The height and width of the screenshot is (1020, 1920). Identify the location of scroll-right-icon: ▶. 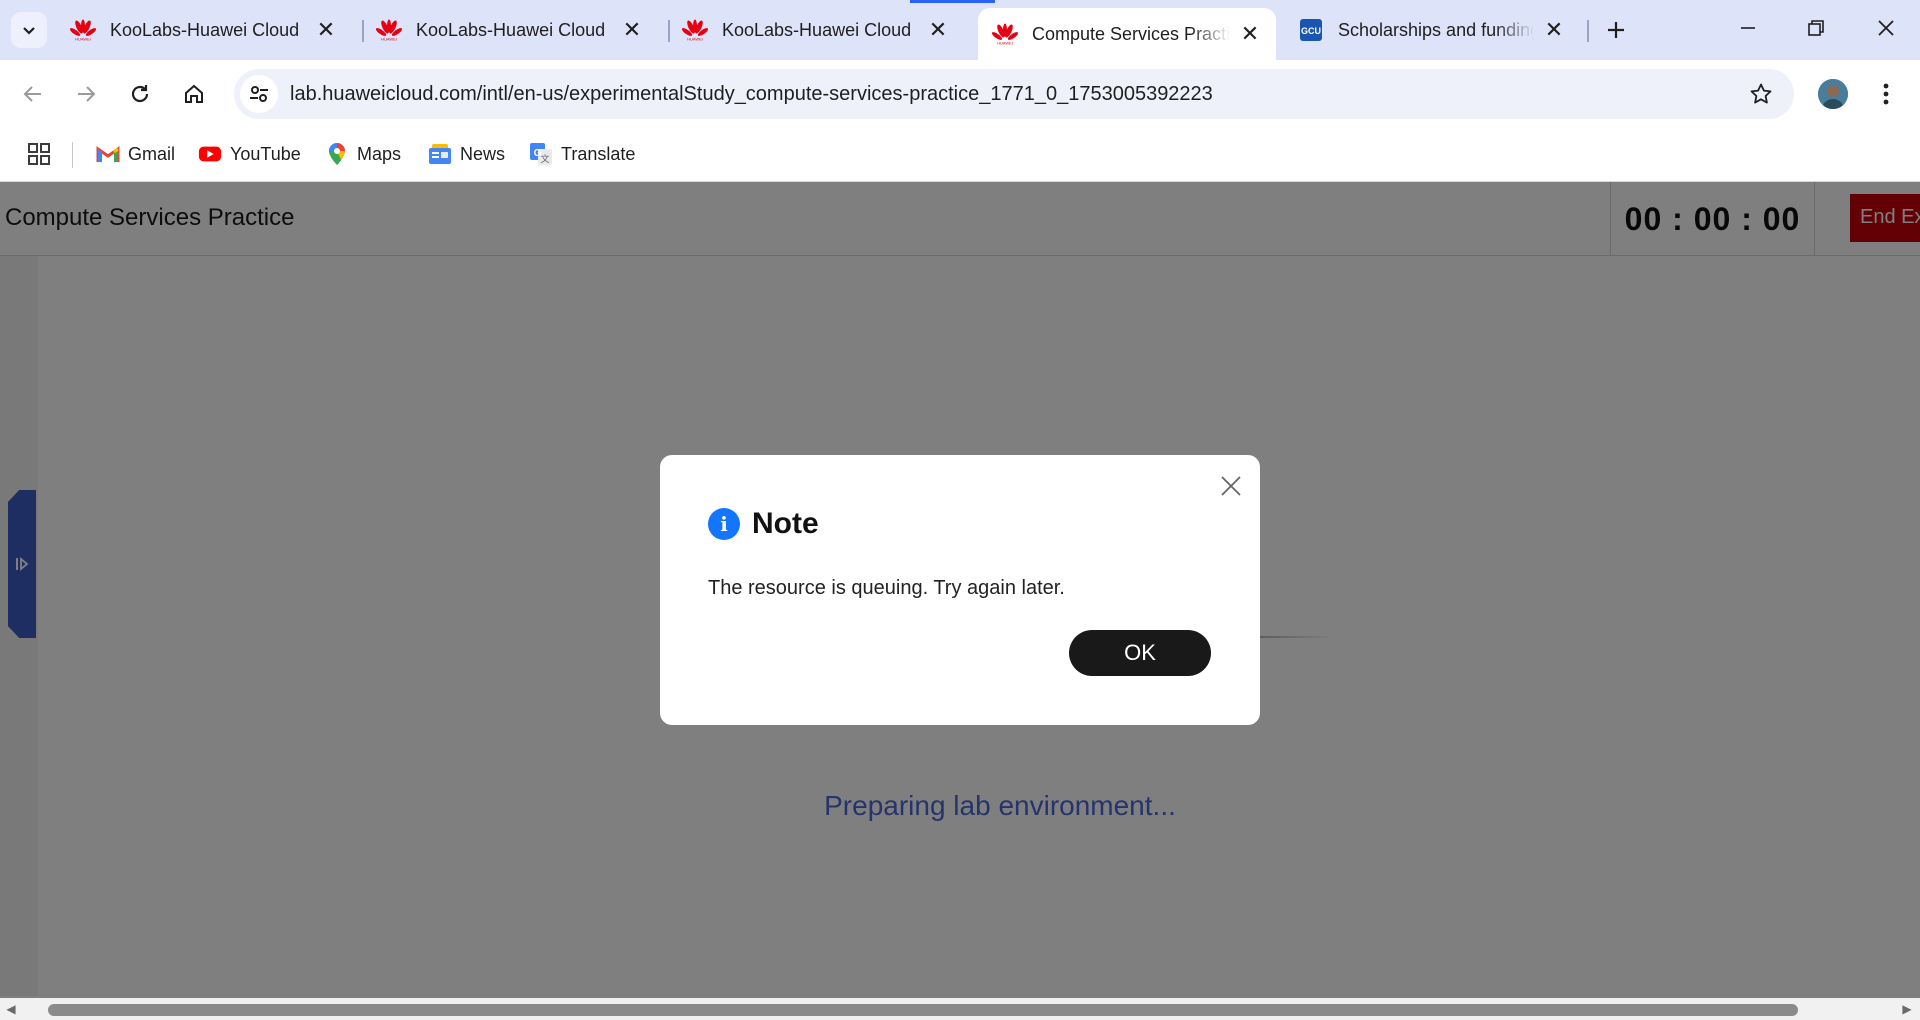
(1907, 1009).